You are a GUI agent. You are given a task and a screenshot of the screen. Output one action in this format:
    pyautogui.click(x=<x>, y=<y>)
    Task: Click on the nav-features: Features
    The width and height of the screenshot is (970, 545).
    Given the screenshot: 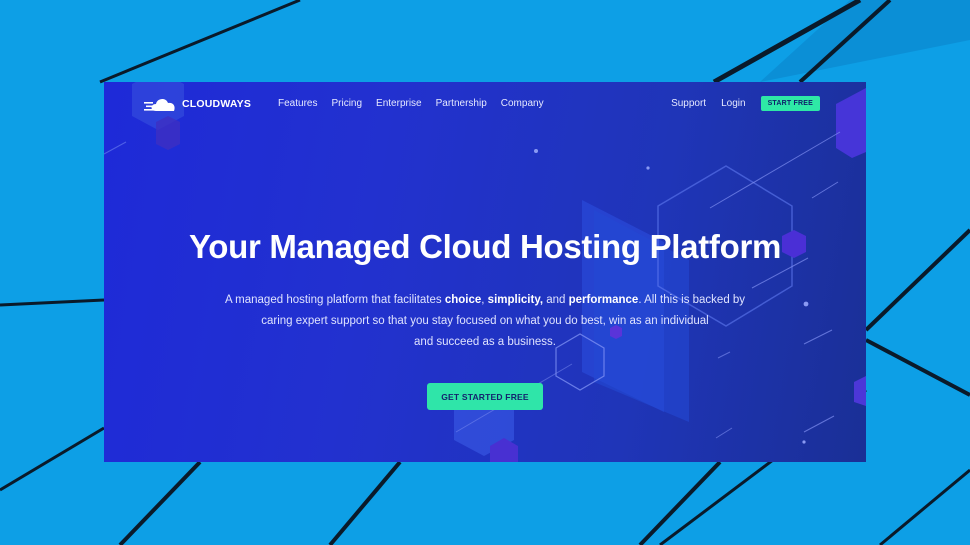 What is the action you would take?
    pyautogui.click(x=297, y=103)
    